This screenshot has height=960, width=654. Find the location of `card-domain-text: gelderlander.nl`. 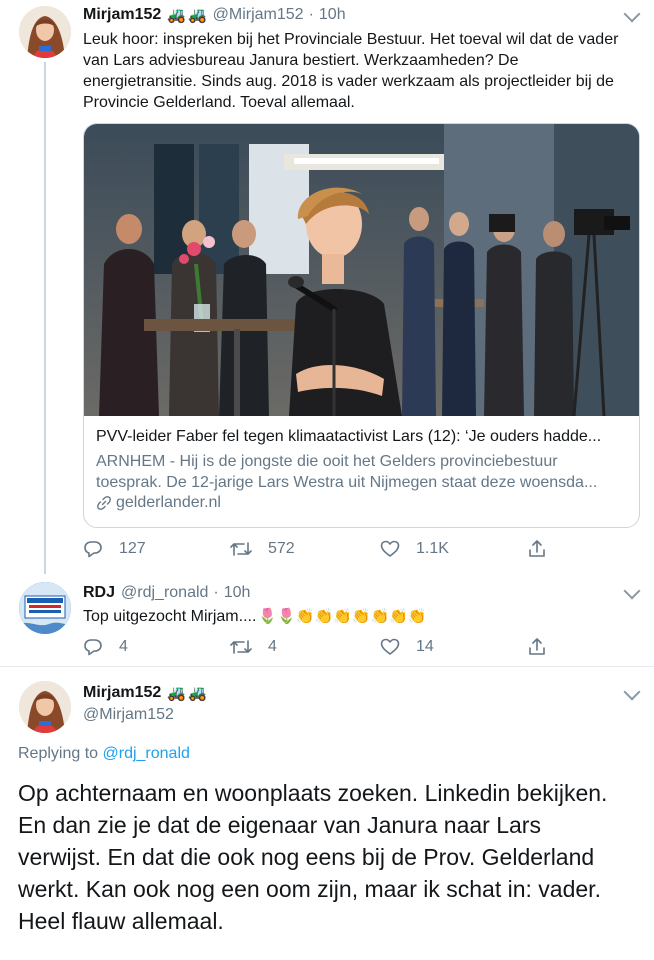

card-domain-text: gelderlander.nl is located at coordinates (168, 502).